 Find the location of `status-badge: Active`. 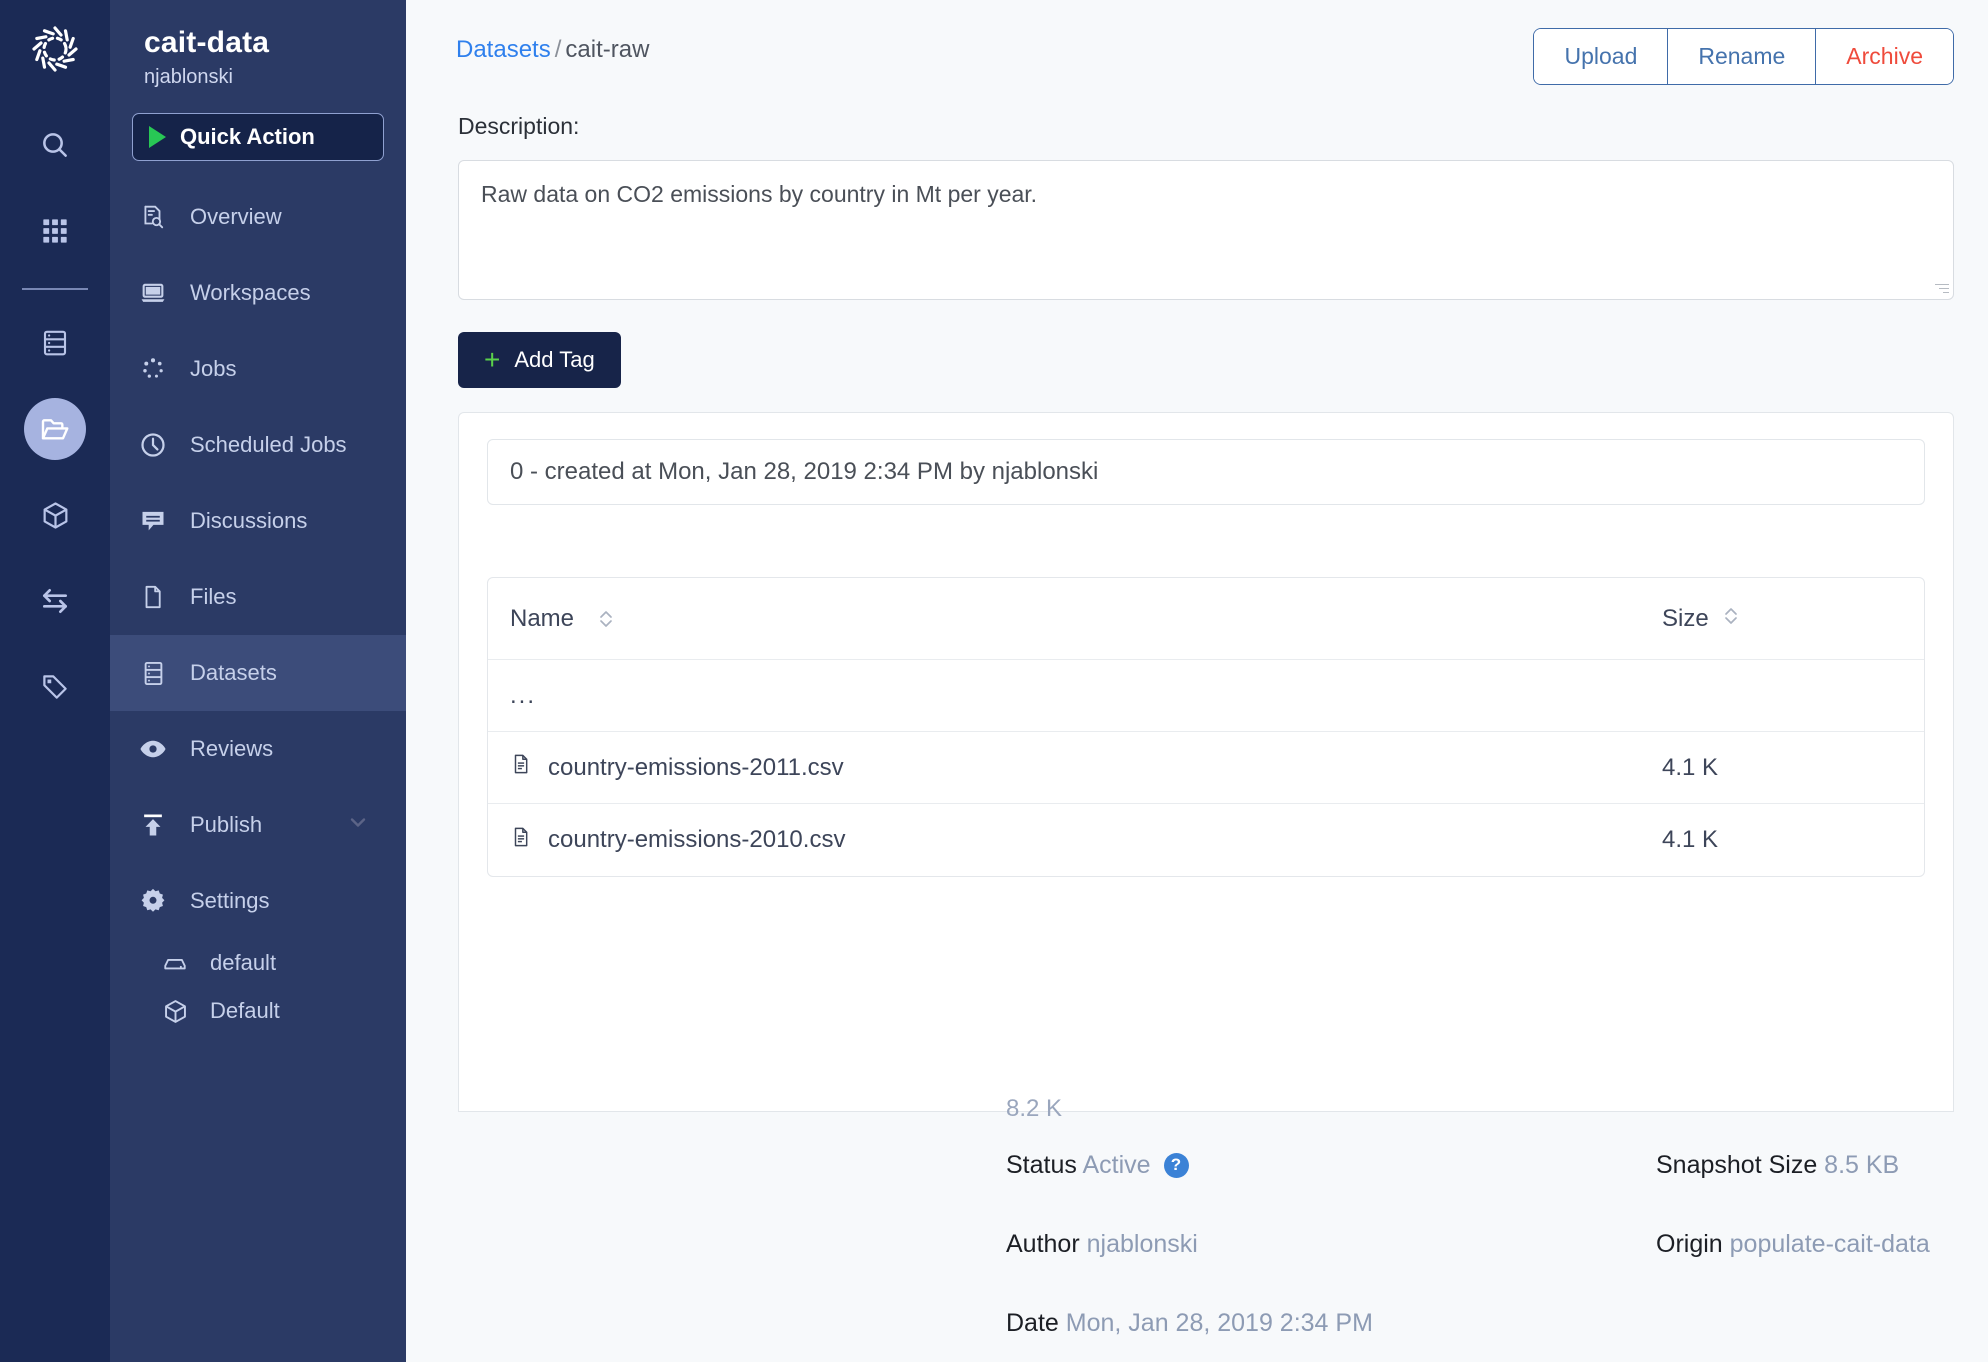

status-badge: Active is located at coordinates (1116, 1165).